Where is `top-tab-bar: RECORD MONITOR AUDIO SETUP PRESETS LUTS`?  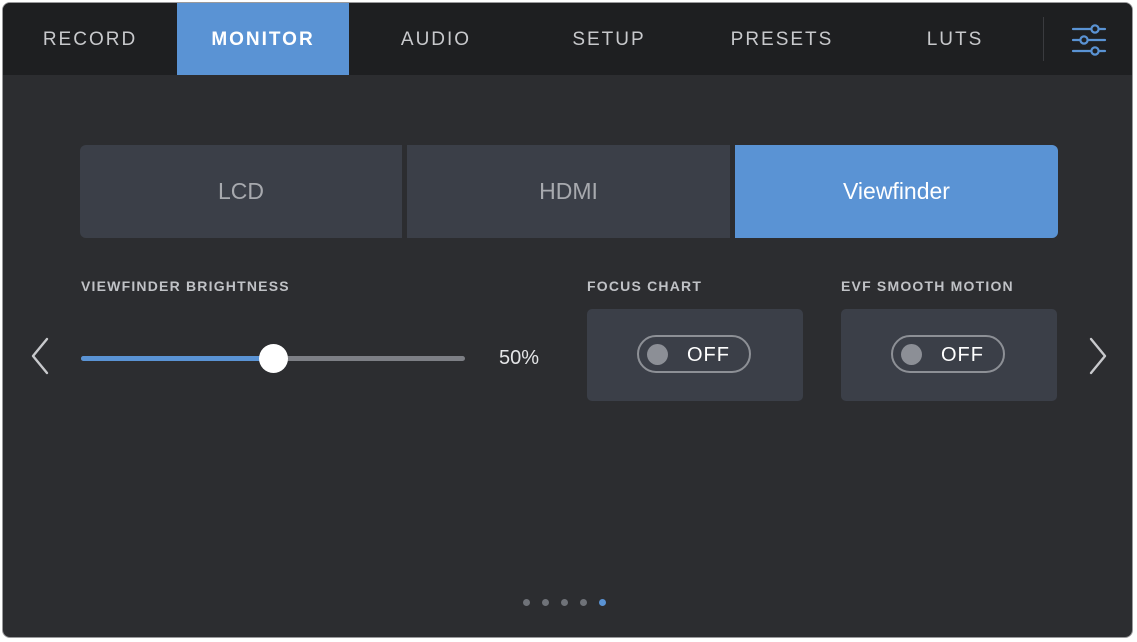
top-tab-bar: RECORD MONITOR AUDIO SETUP PRESETS LUTS is located at coordinates (567, 39).